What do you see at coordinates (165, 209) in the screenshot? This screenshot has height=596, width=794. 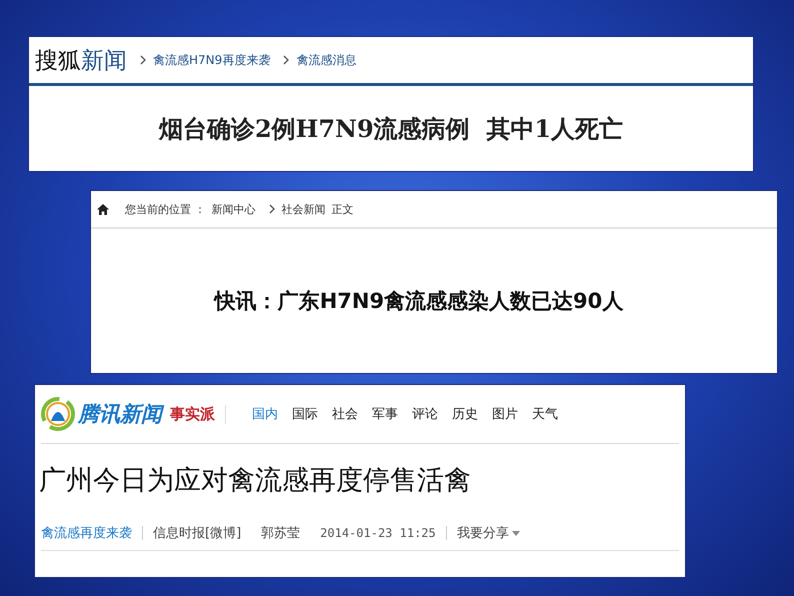 I see `location-label: 您当前的位置 ：` at bounding box center [165, 209].